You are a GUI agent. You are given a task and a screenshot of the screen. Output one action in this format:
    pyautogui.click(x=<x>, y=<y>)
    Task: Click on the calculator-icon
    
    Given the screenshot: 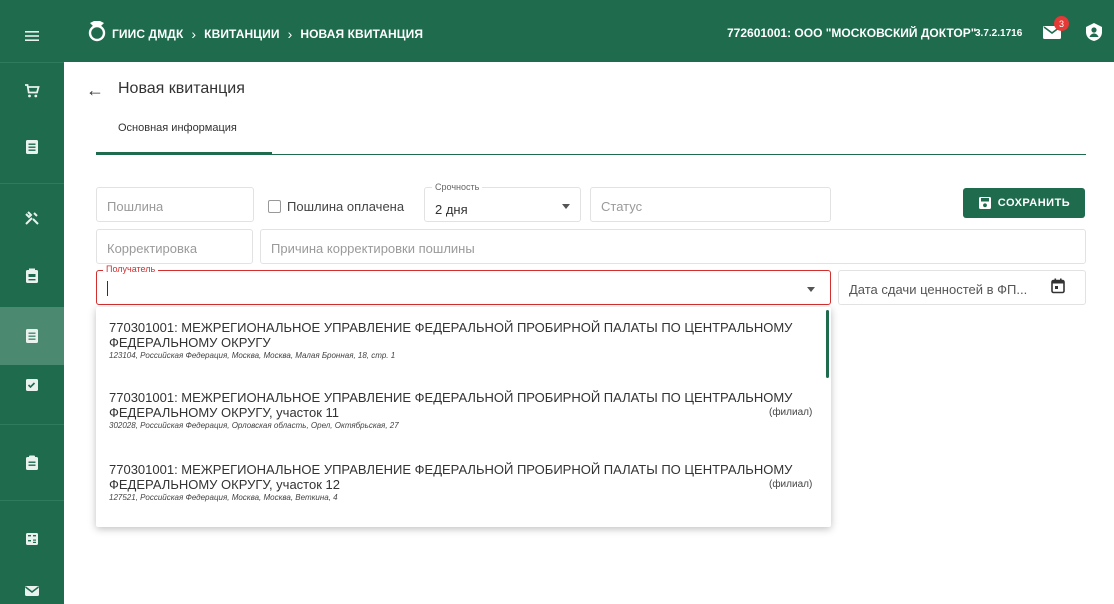 What is the action you would take?
    pyautogui.click(x=32, y=539)
    